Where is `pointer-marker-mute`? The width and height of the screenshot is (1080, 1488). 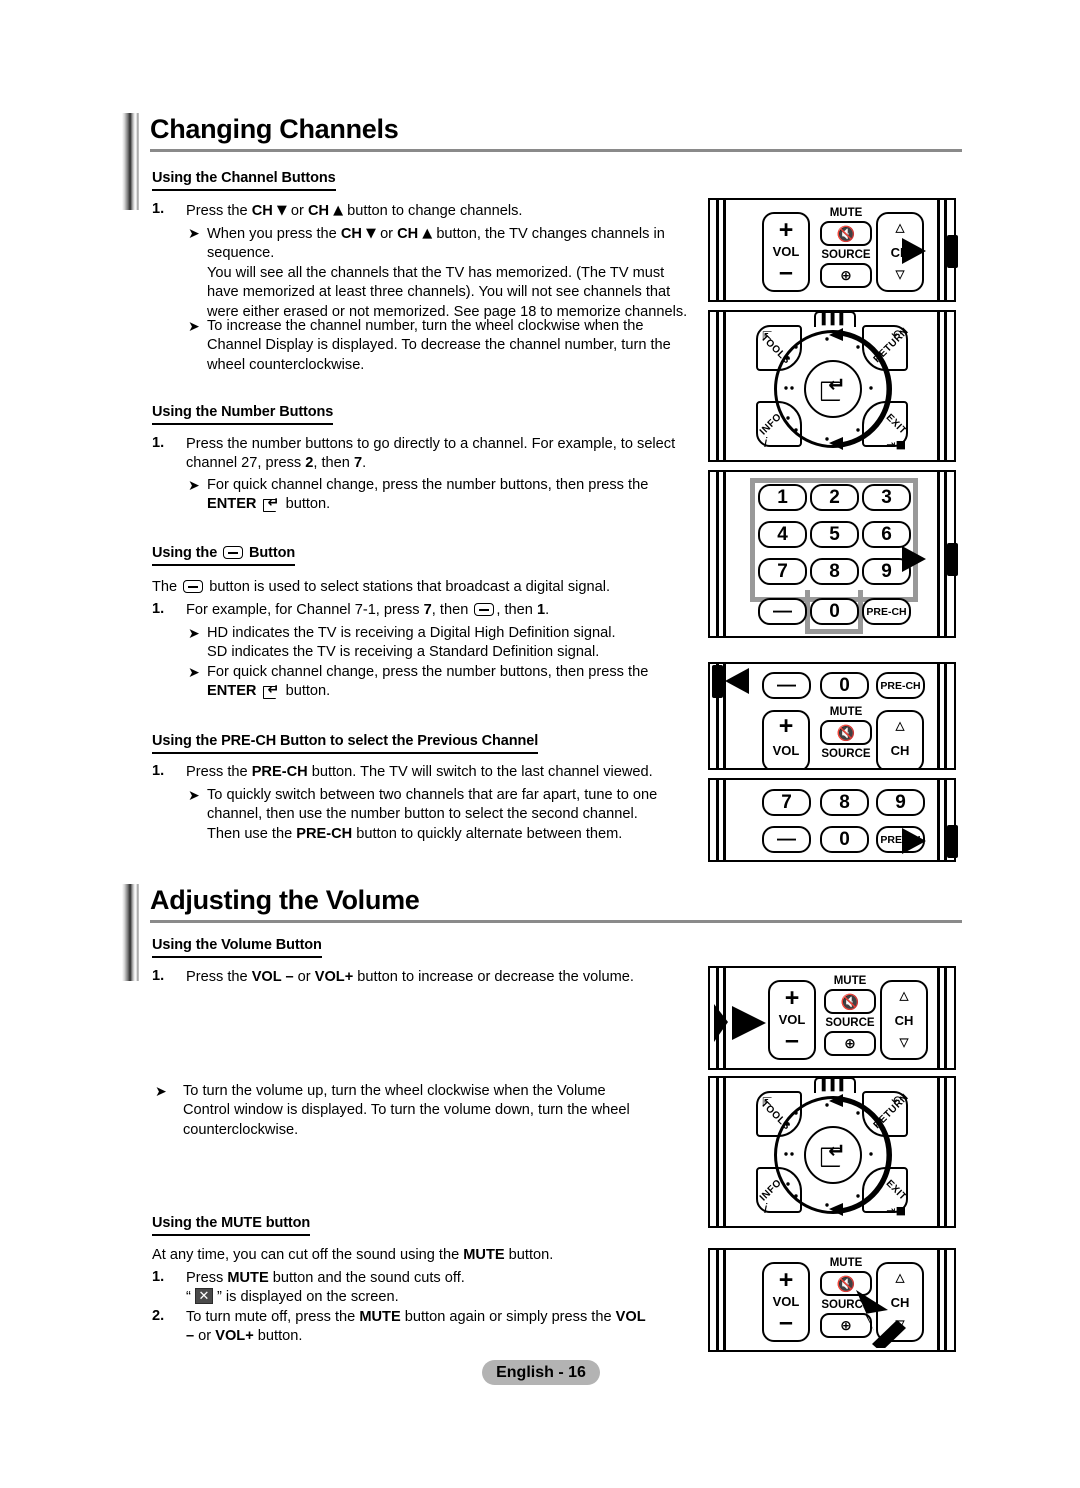 pointer-marker-mute is located at coordinates (881, 1319).